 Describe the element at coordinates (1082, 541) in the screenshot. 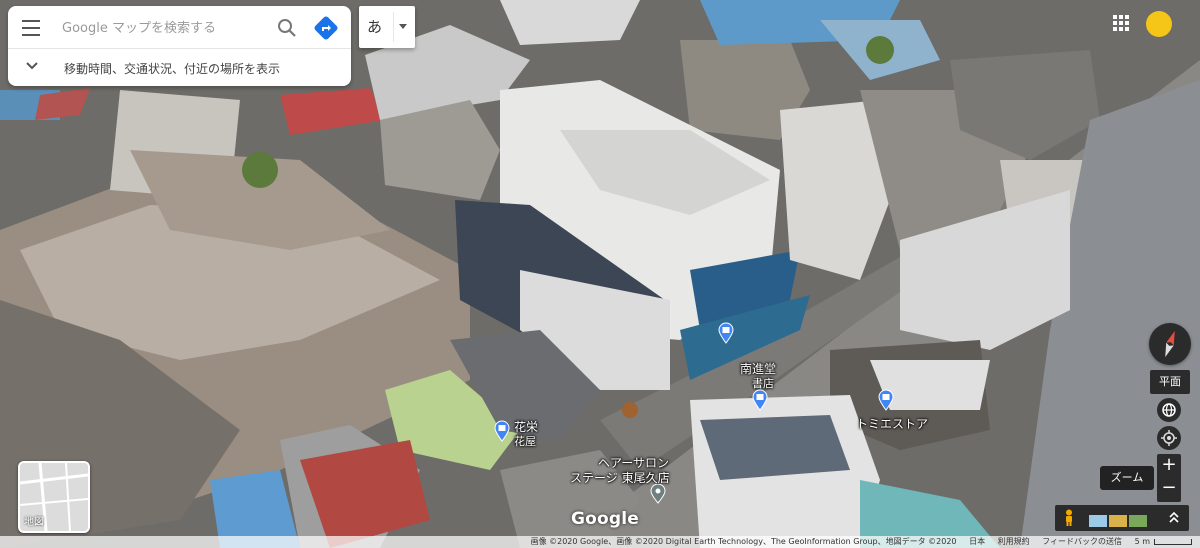

I see `feedback-link: フィードバックの送信` at that location.